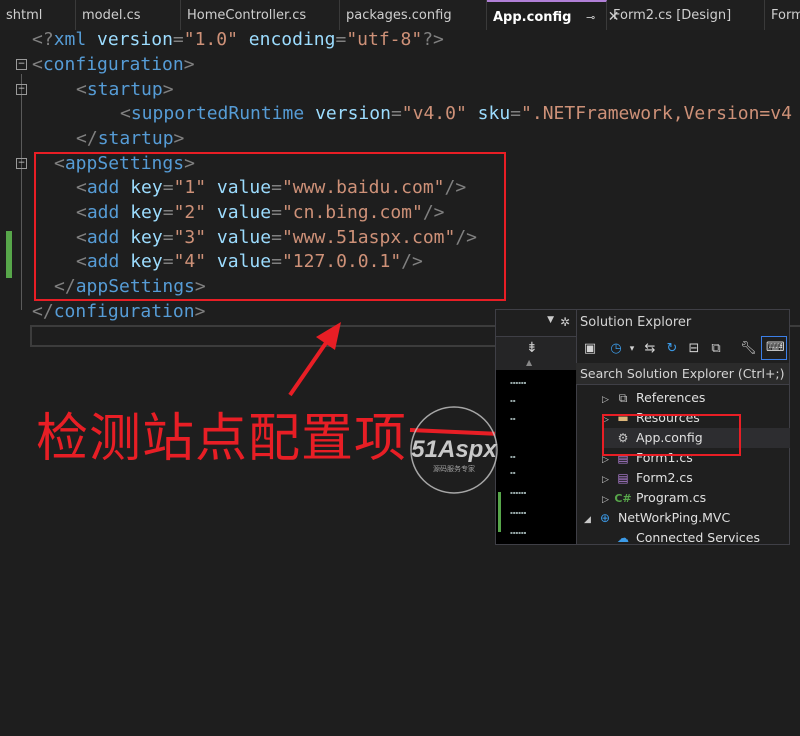 The image size is (800, 736). Describe the element at coordinates (636, 322) in the screenshot. I see `solution-explorer-title: Solution Explorer` at that location.